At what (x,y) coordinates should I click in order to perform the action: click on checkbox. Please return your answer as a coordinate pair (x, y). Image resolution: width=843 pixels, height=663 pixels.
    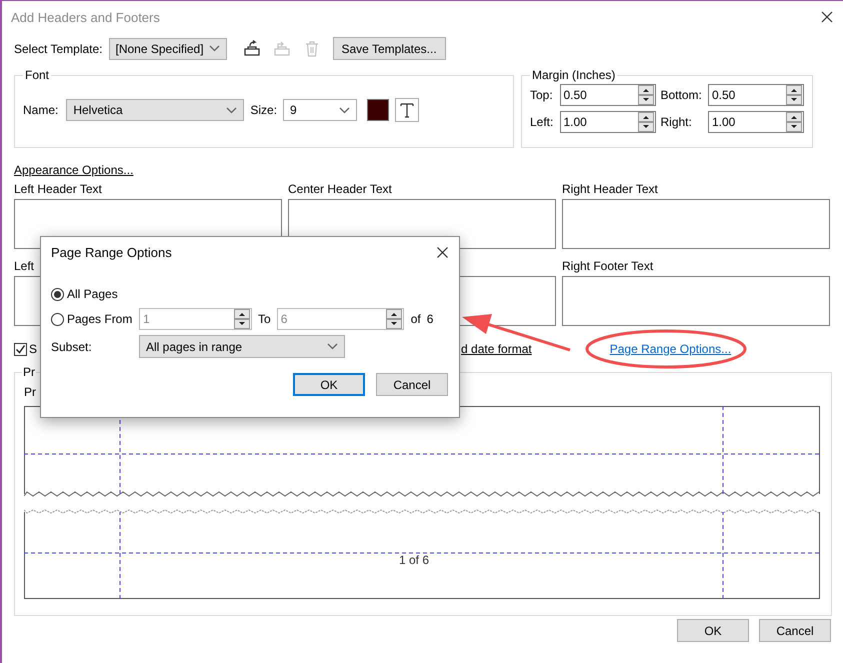
    Looking at the image, I should click on (20, 349).